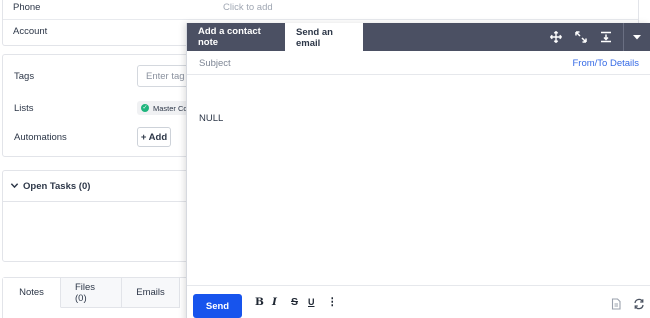 Image resolution: width=650 pixels, height=318 pixels. I want to click on expand-icon, so click(581, 37).